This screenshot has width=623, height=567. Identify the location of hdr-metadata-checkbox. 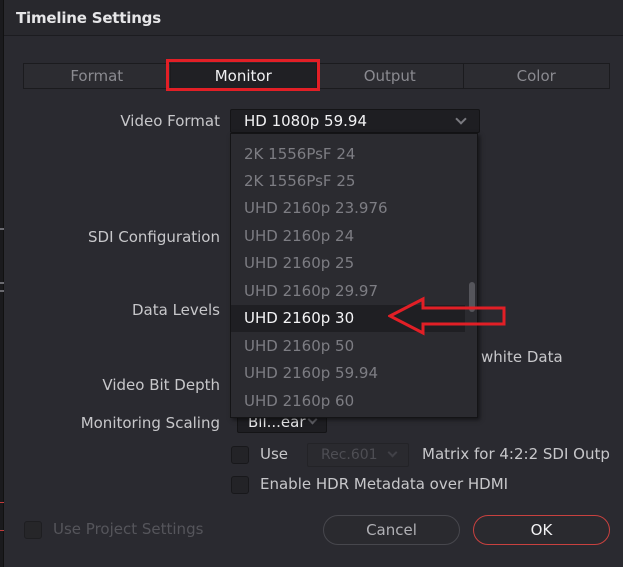
(240, 485).